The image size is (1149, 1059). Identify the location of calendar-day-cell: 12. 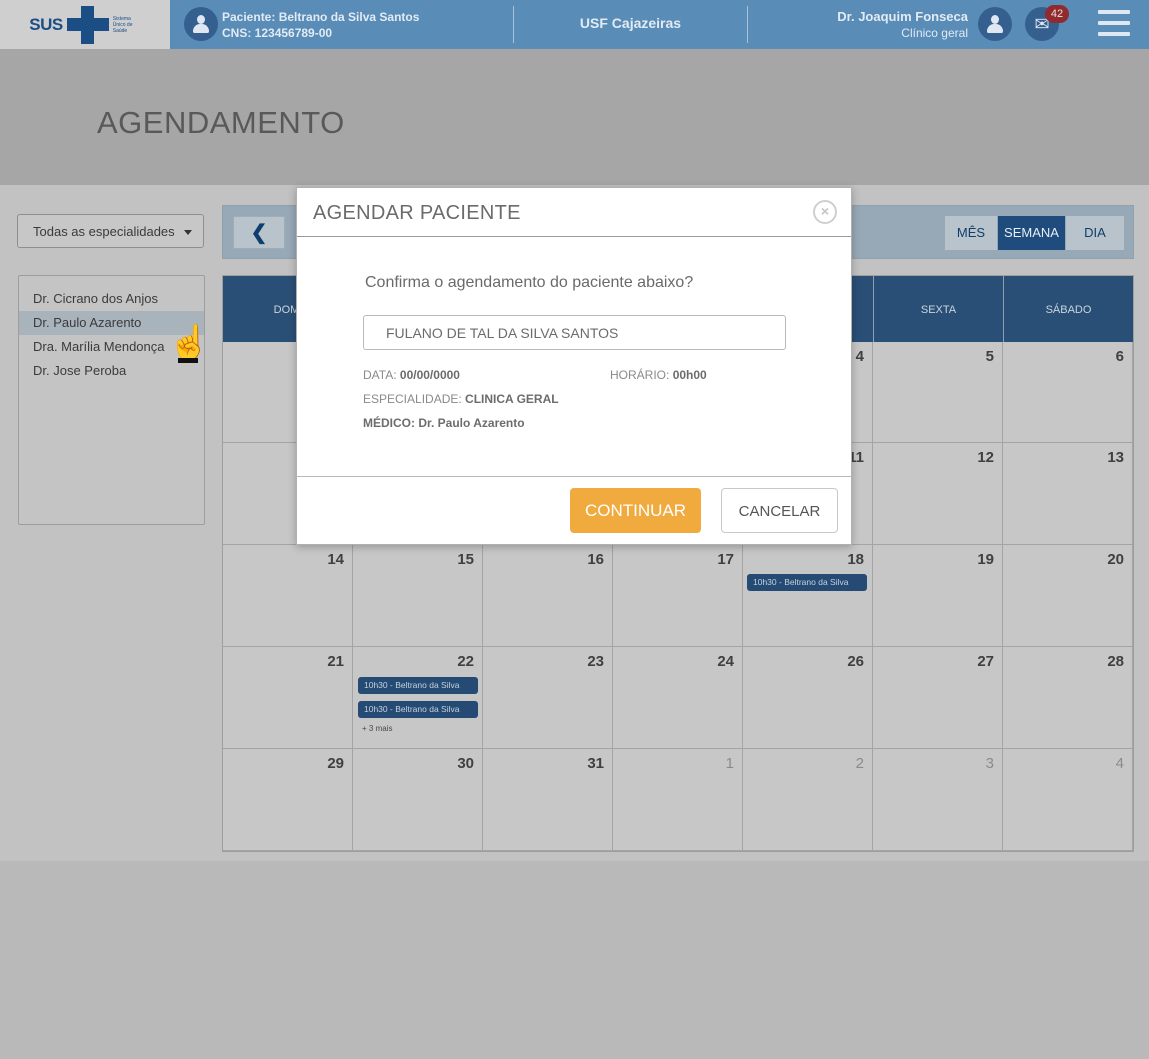
(938, 494).